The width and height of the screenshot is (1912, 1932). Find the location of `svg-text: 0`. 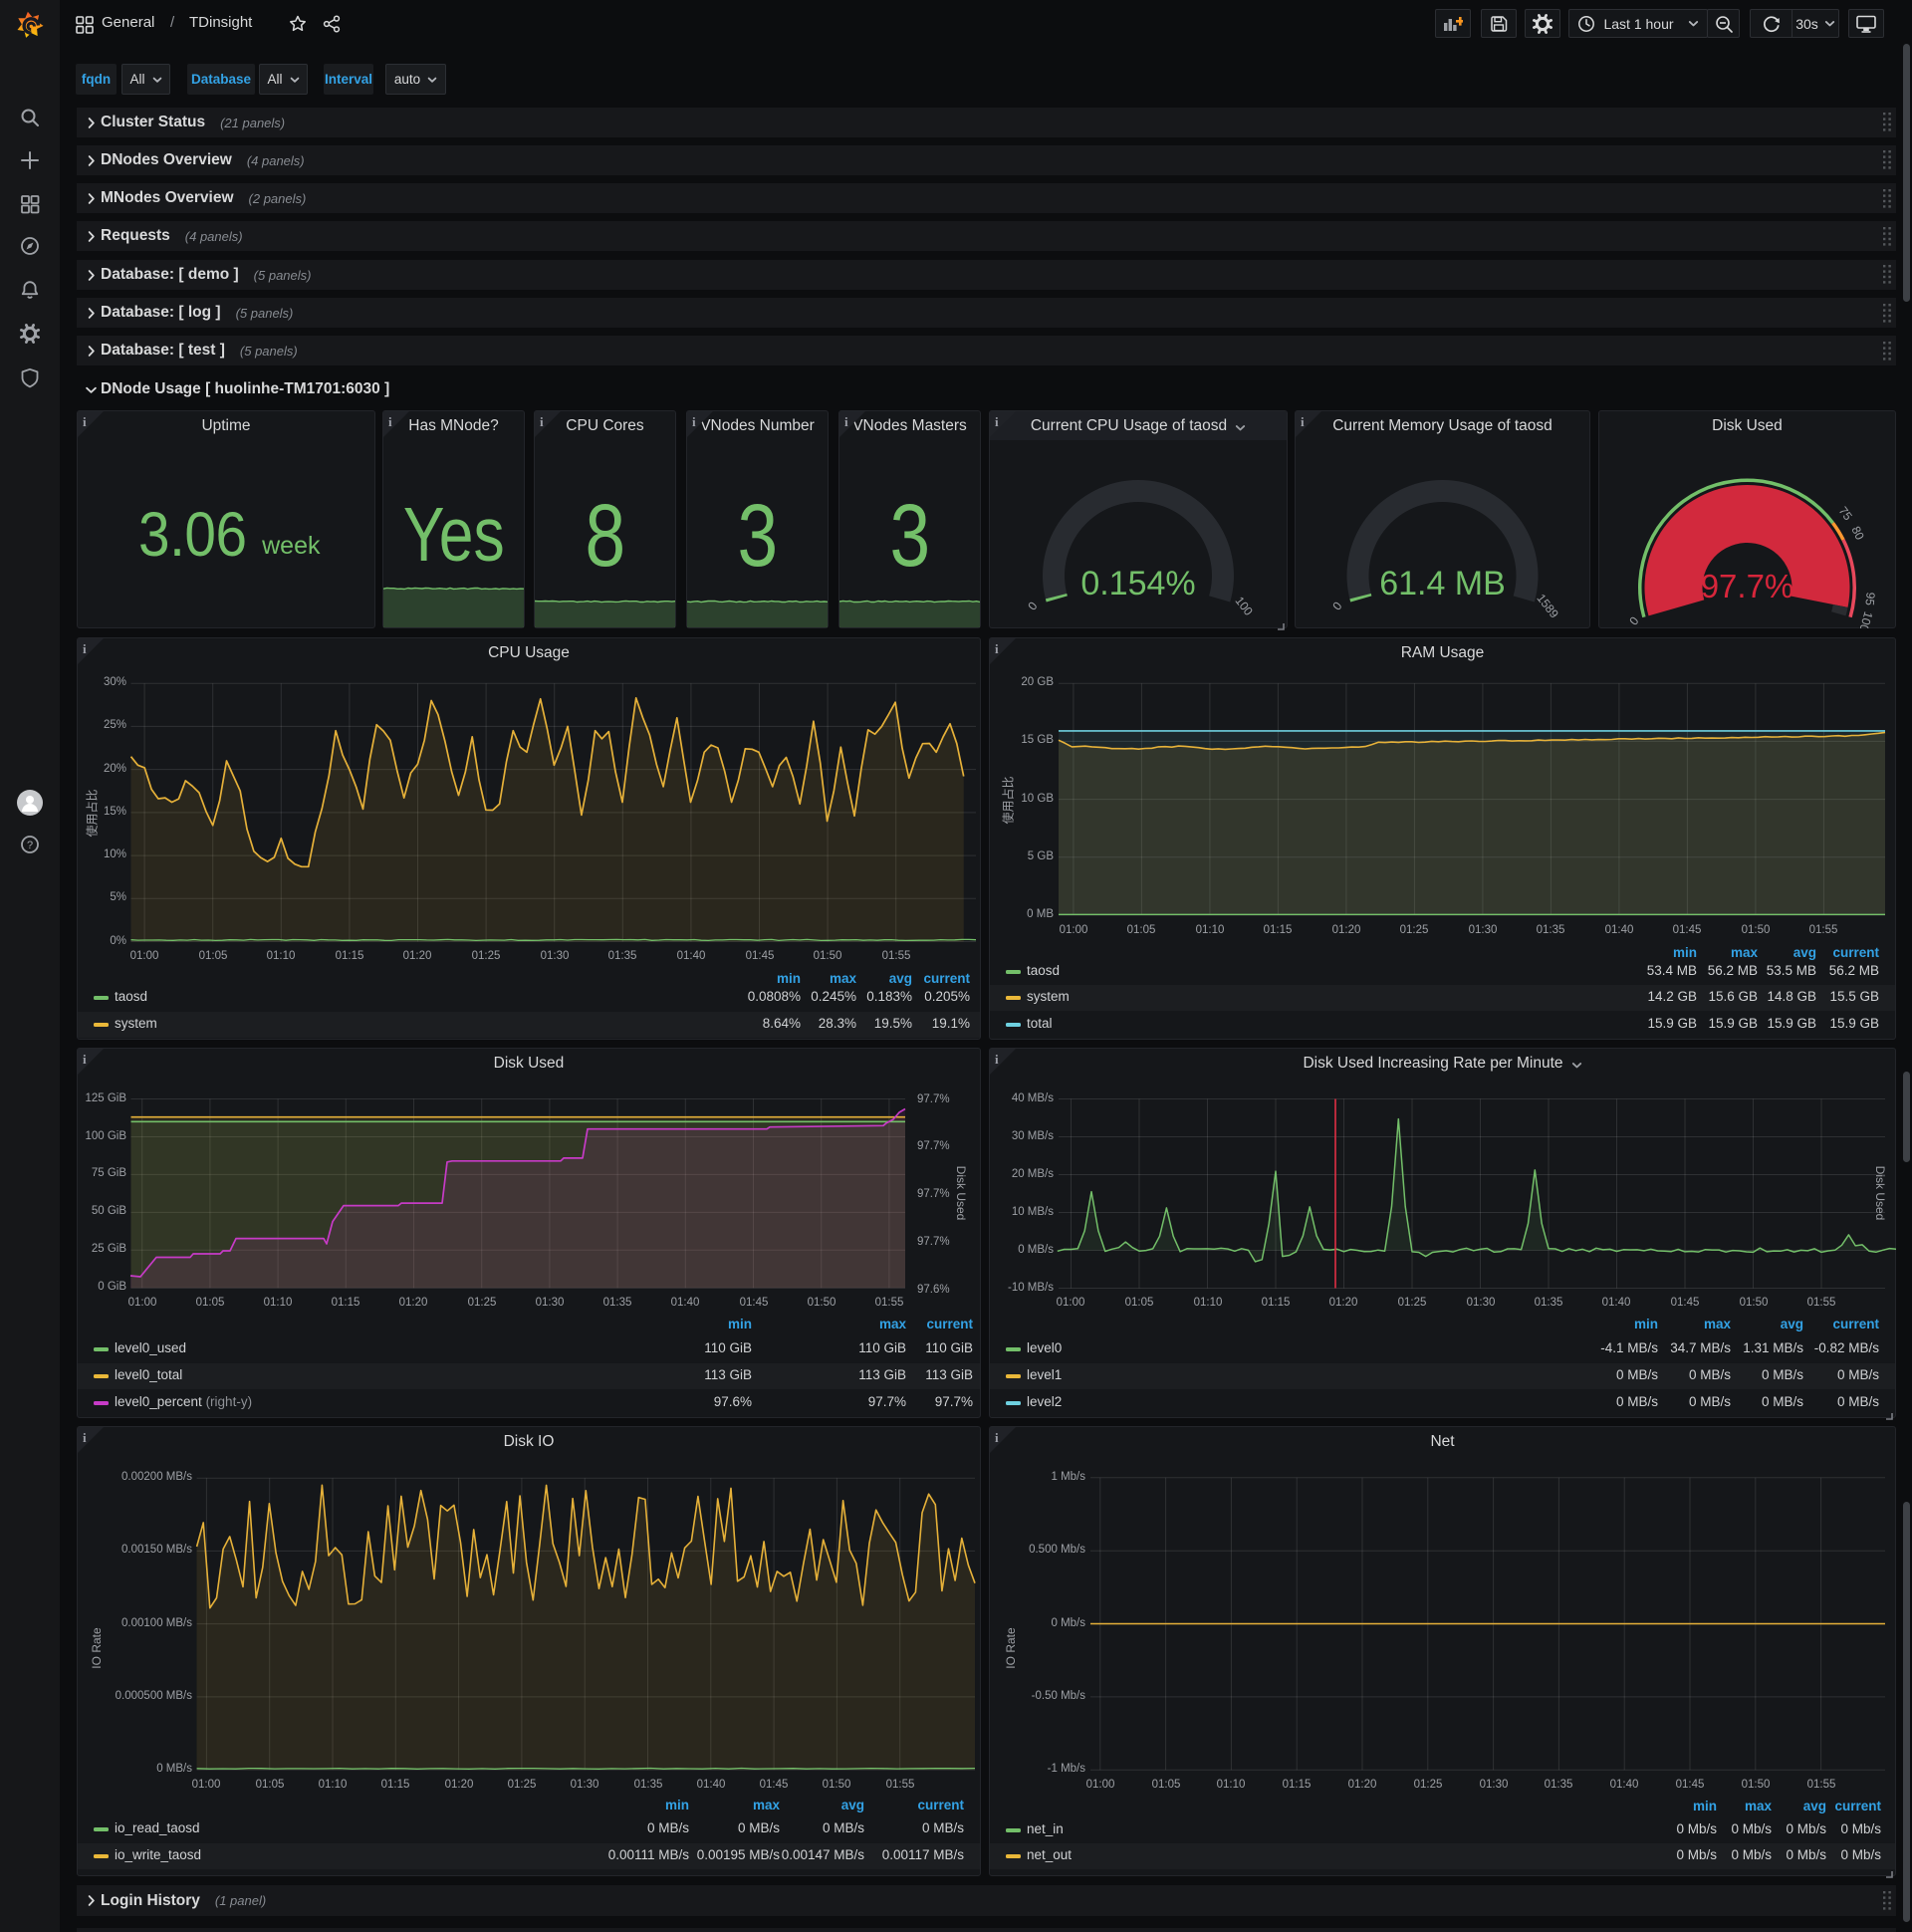

svg-text: 0 is located at coordinates (1633, 620).